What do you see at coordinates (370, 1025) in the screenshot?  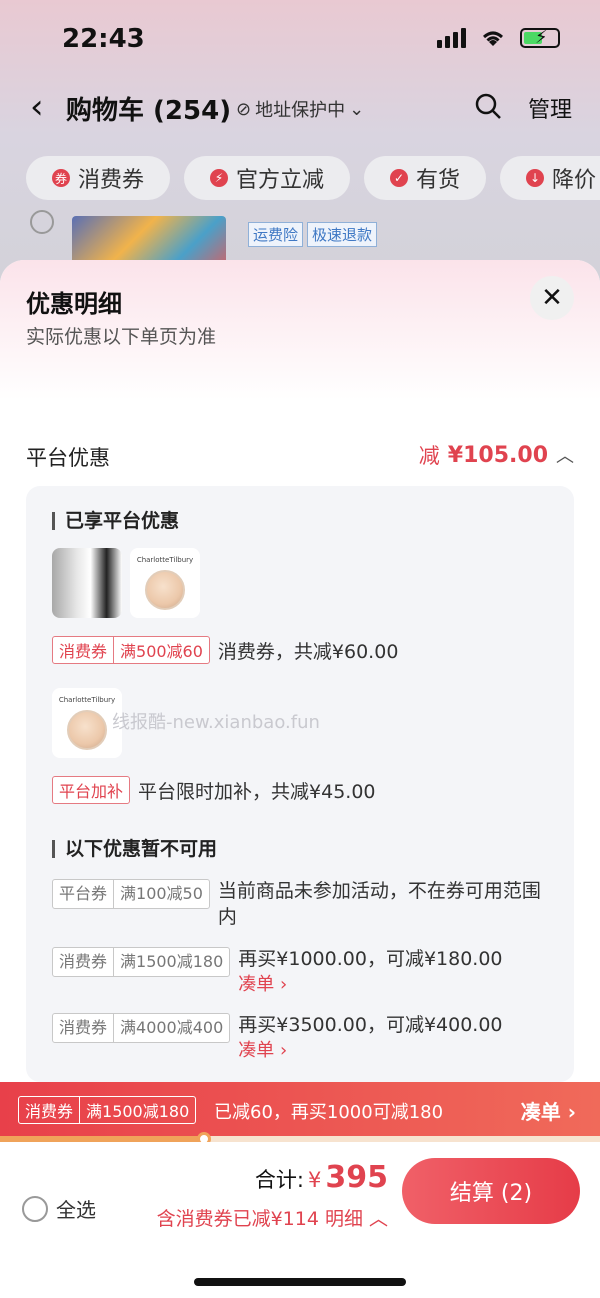 I see `unavailable-text: 再买¥3500.00，可减¥400.00` at bounding box center [370, 1025].